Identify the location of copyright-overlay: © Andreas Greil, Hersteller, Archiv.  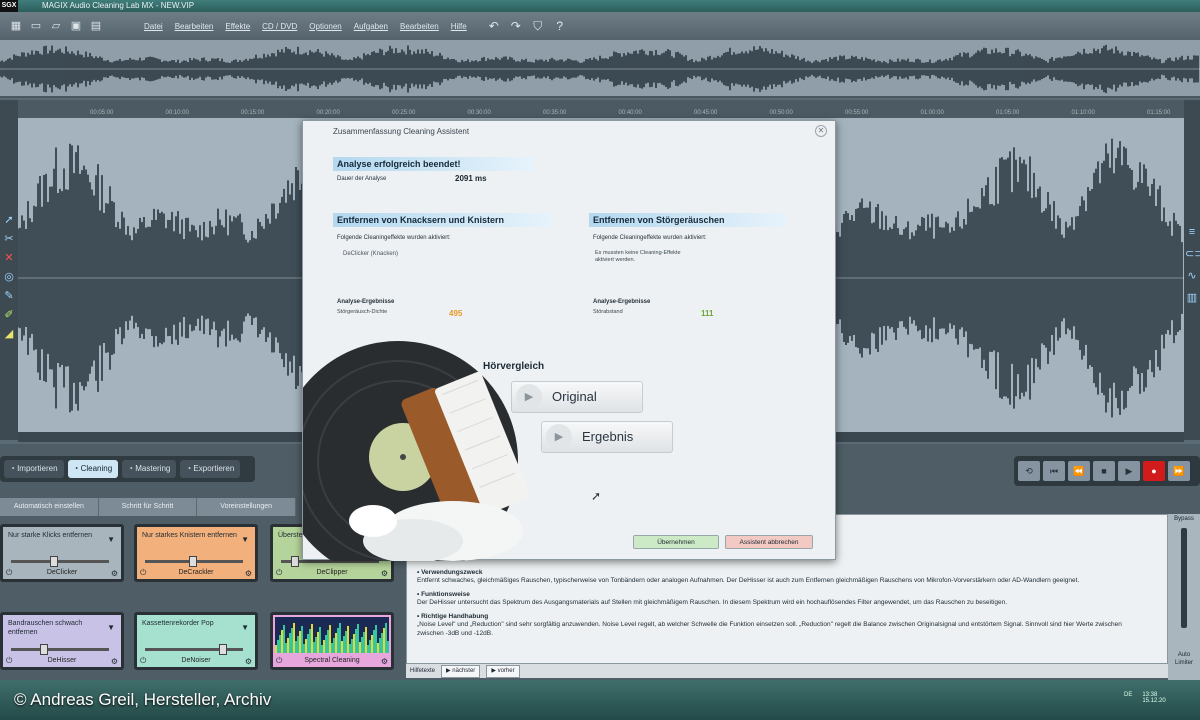
(143, 699).